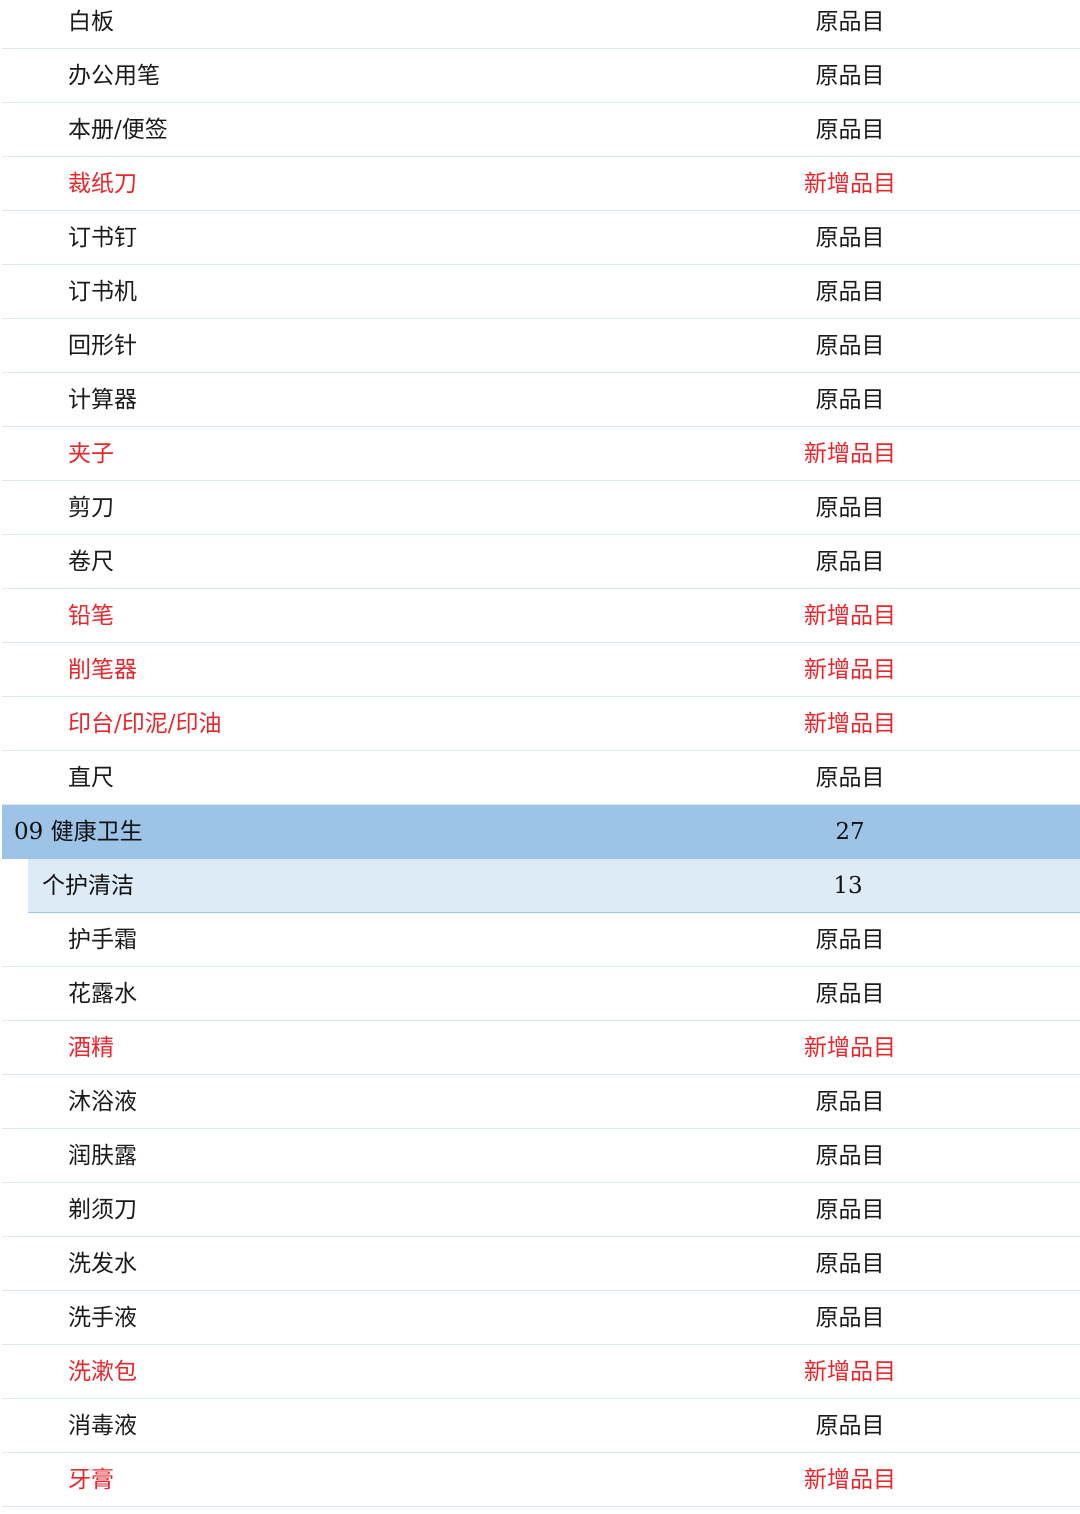  What do you see at coordinates (91, 562) in the screenshot?
I see `item-name: 卷尺` at bounding box center [91, 562].